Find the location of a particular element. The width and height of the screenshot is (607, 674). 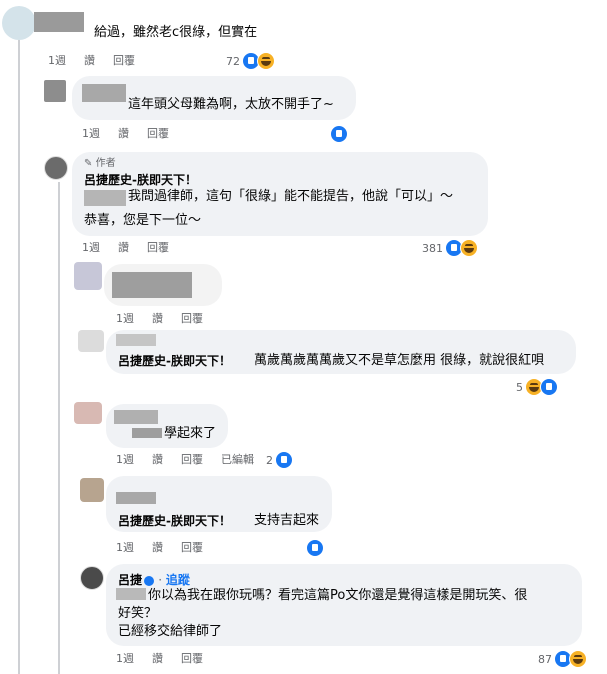

reaction-summary: 5 is located at coordinates (537, 387).